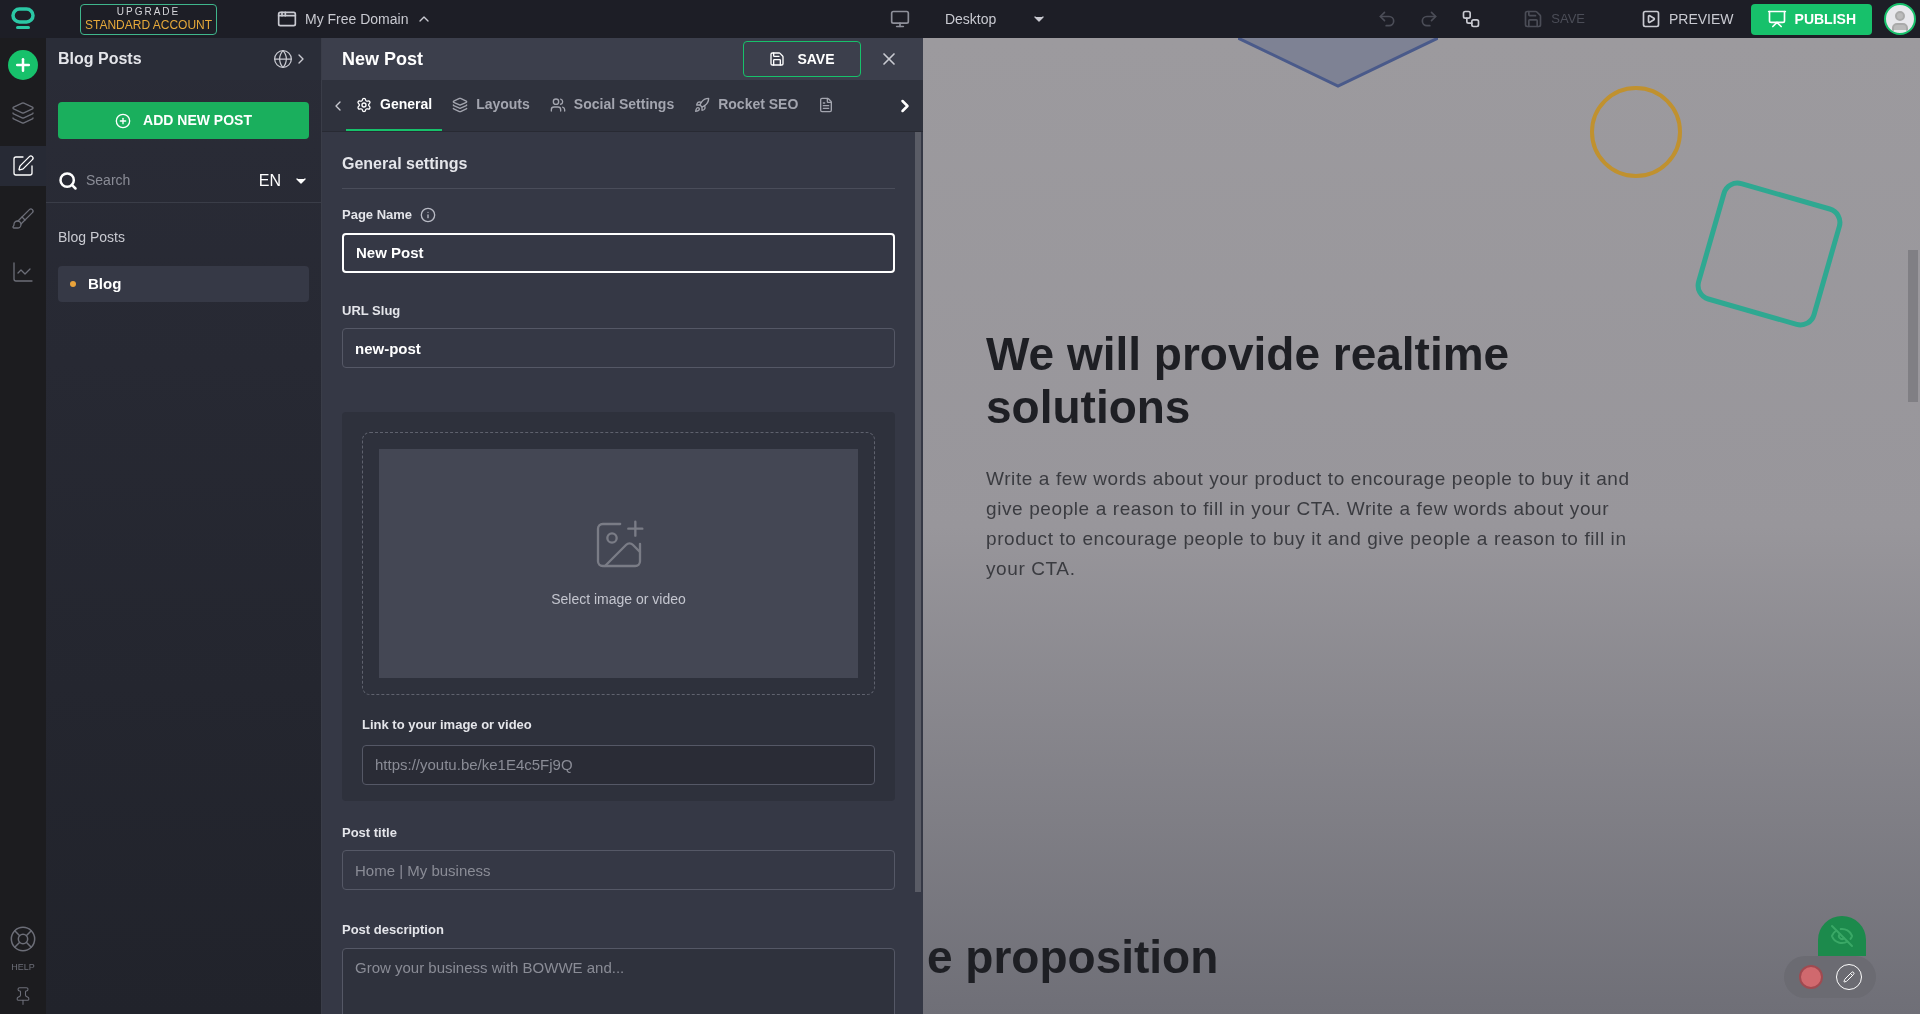 This screenshot has height=1014, width=1920. What do you see at coordinates (92, 237) in the screenshot?
I see `section-label: Blog Posts` at bounding box center [92, 237].